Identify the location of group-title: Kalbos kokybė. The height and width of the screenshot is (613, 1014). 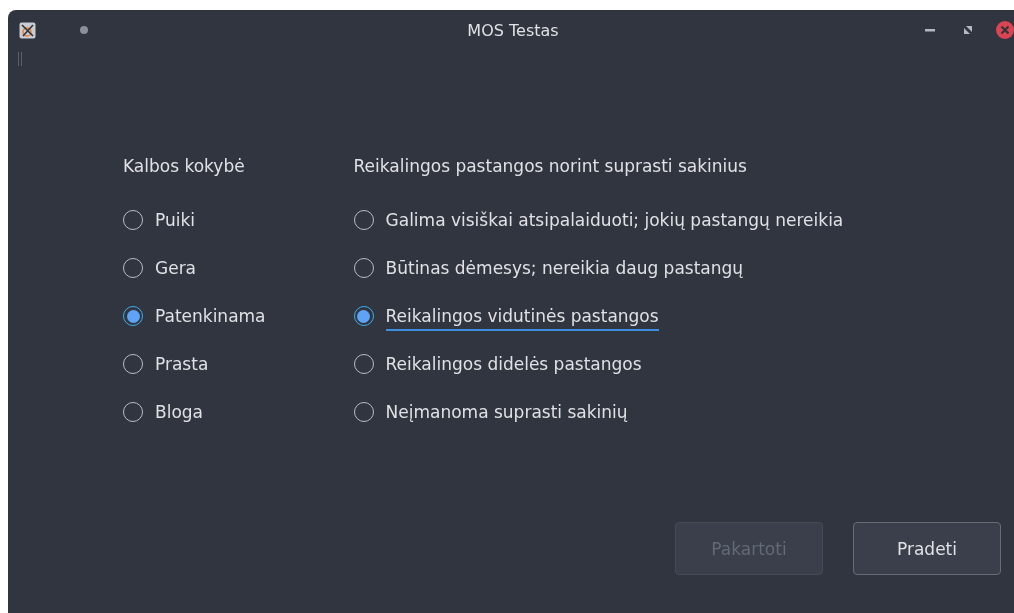
(184, 167).